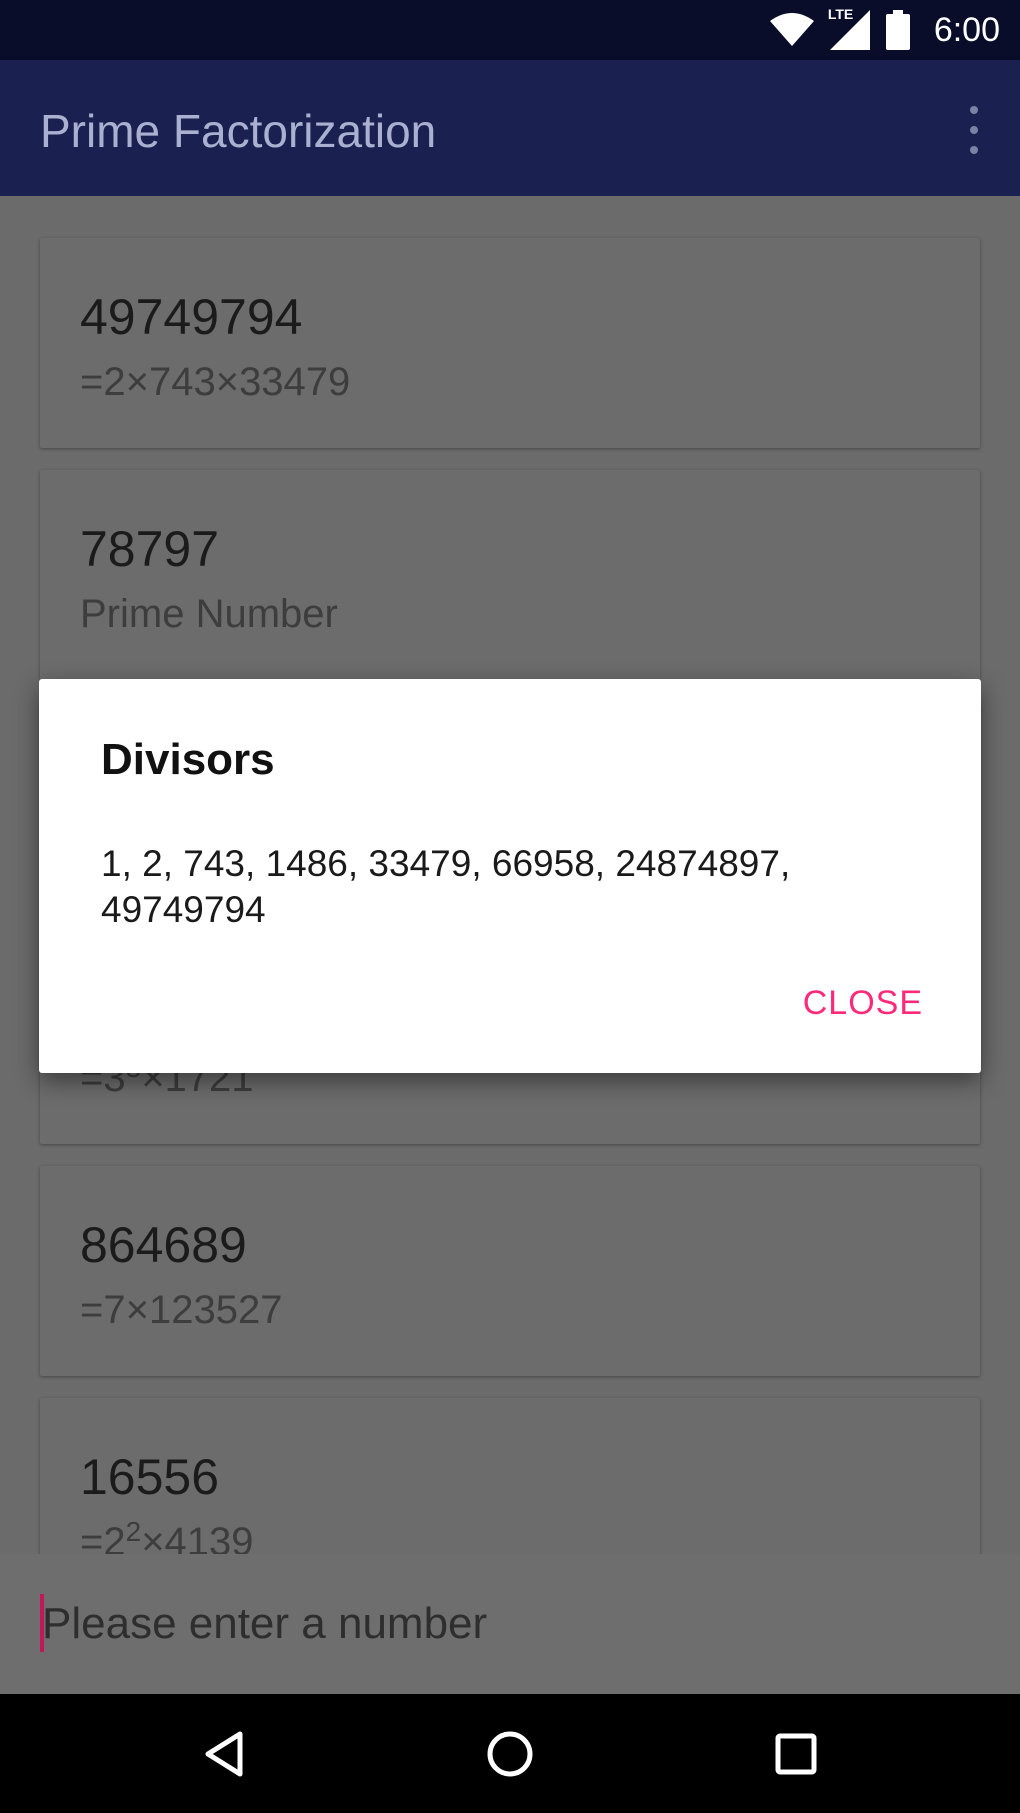 The height and width of the screenshot is (1813, 1020). Describe the element at coordinates (510, 1476) in the screenshot. I see `list-item: 16556 =22×4139` at that location.